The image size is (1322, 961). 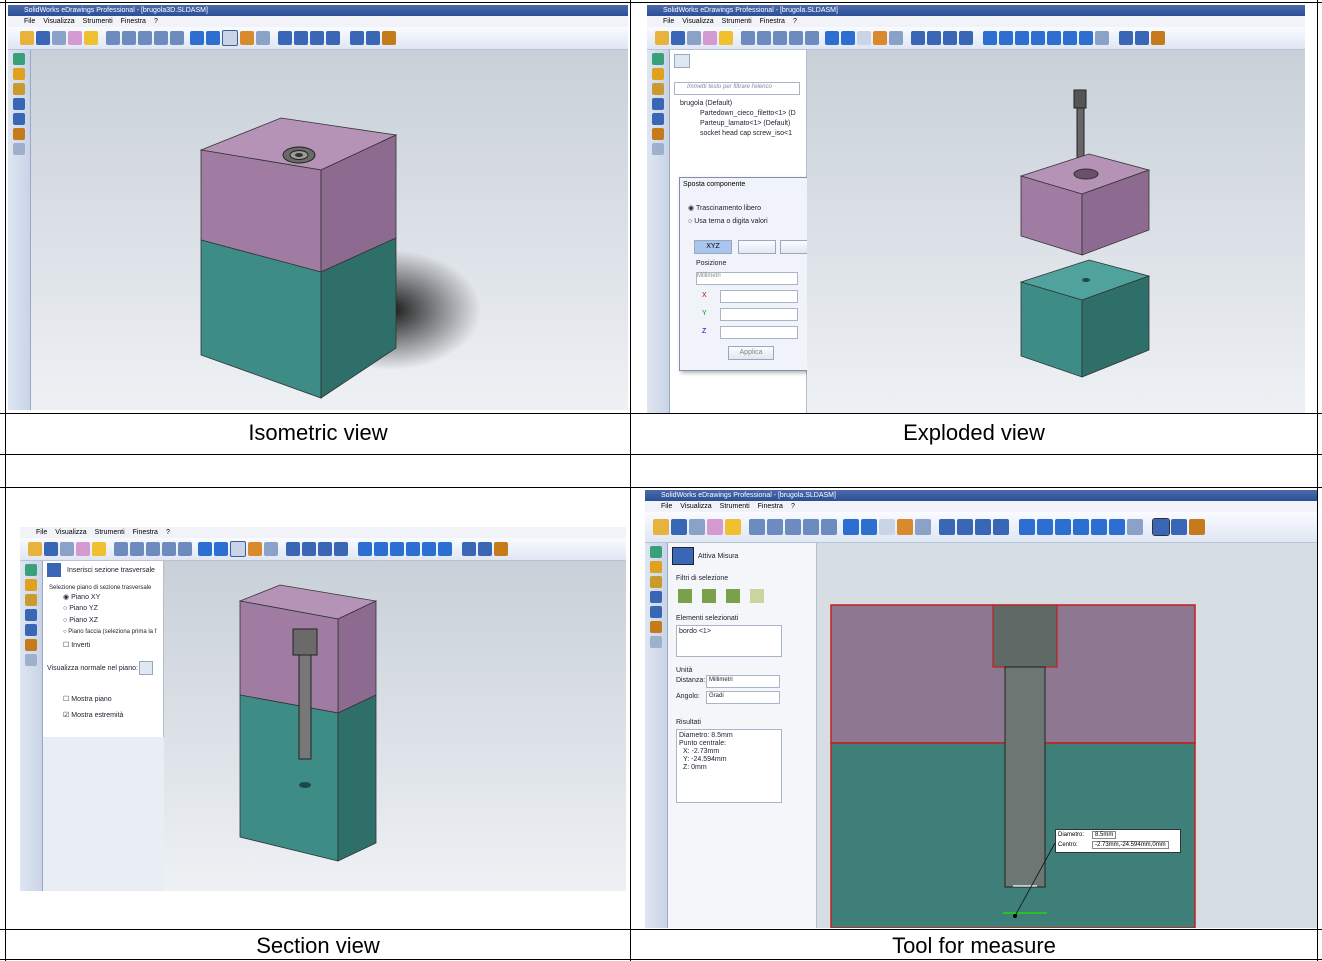 I want to click on radio-free-drag: ◉ Trascinamento libero, so click(x=724, y=208).